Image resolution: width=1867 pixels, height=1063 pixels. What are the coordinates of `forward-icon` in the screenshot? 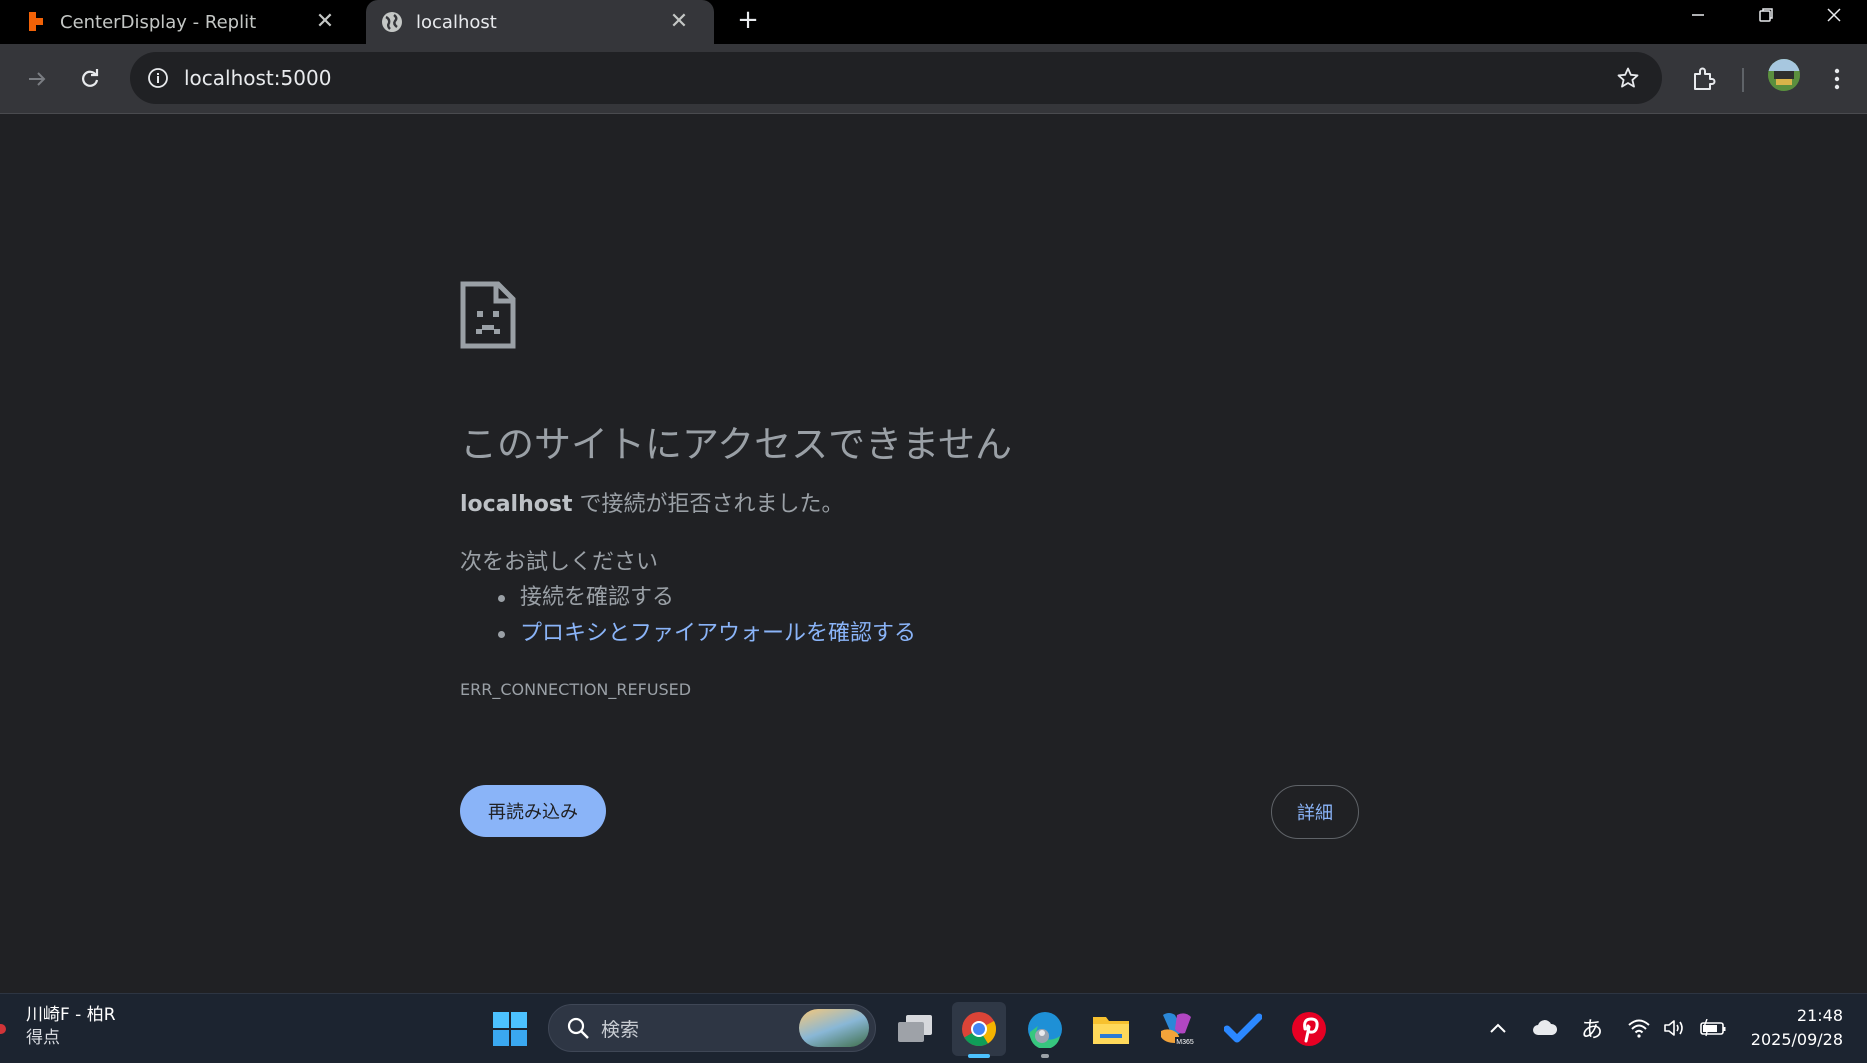 It's located at (37, 79).